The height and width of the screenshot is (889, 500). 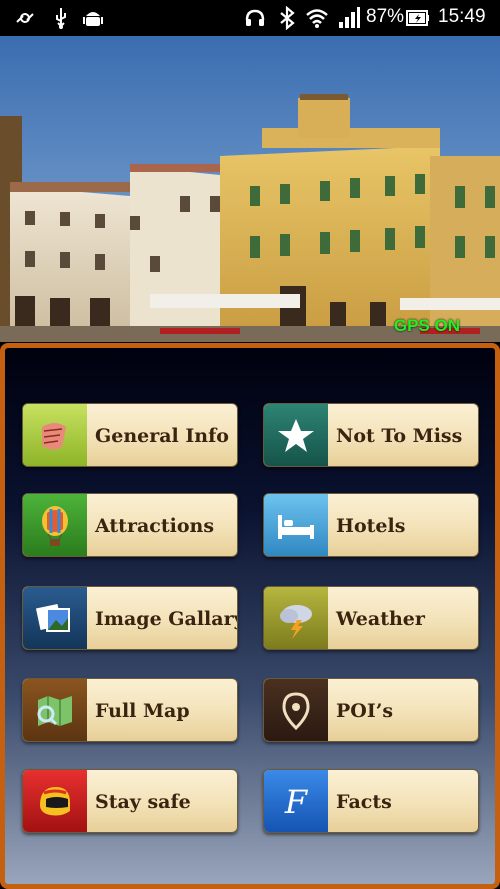 I want to click on stay-safe-button: Stay safe, so click(x=130, y=801).